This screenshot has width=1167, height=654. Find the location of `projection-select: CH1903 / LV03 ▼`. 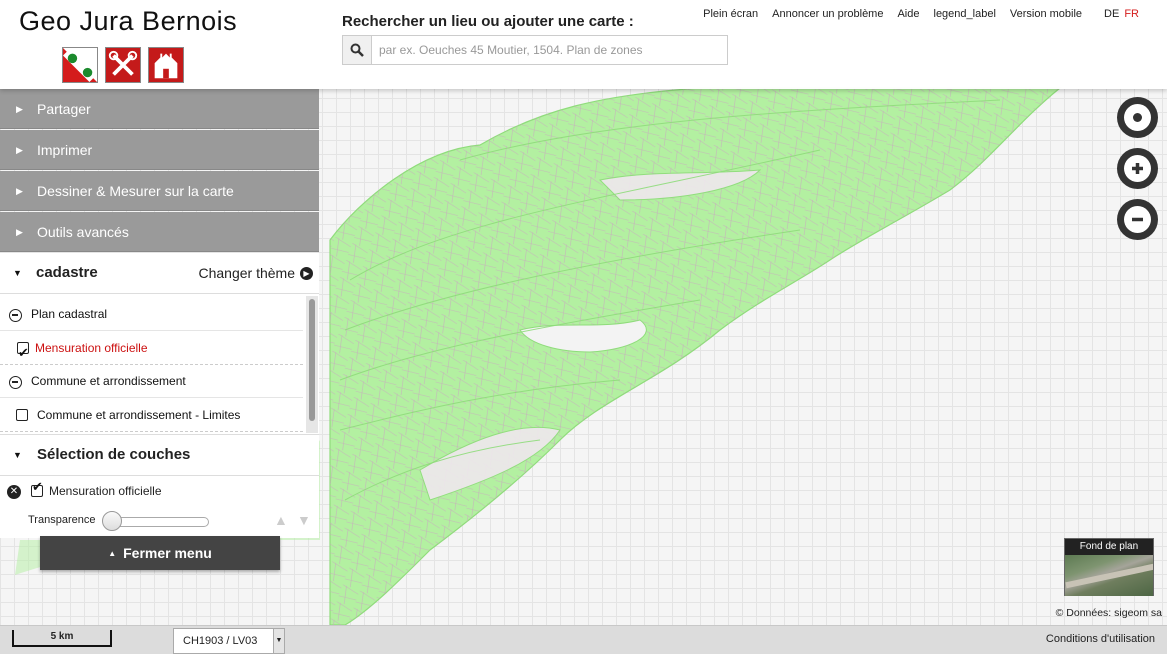

projection-select: CH1903 / LV03 ▼ is located at coordinates (229, 641).